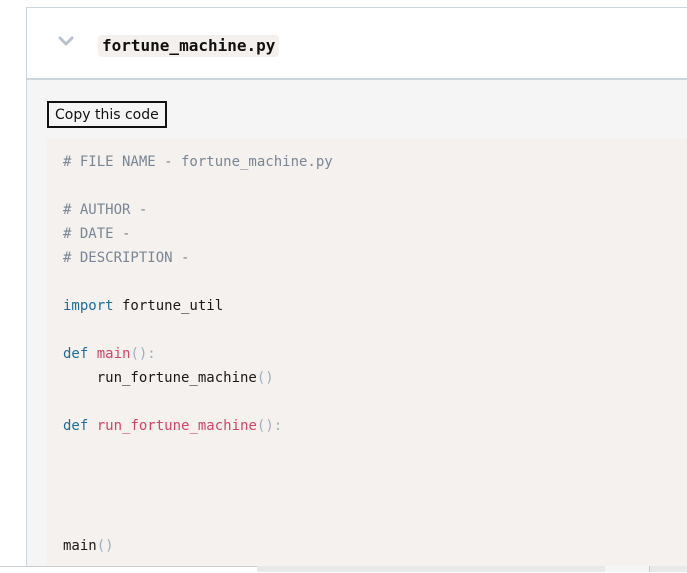 Image resolution: width=687 pixels, height=573 pixels. Describe the element at coordinates (375, 234) in the screenshot. I see `code-line: # DATE -` at that location.